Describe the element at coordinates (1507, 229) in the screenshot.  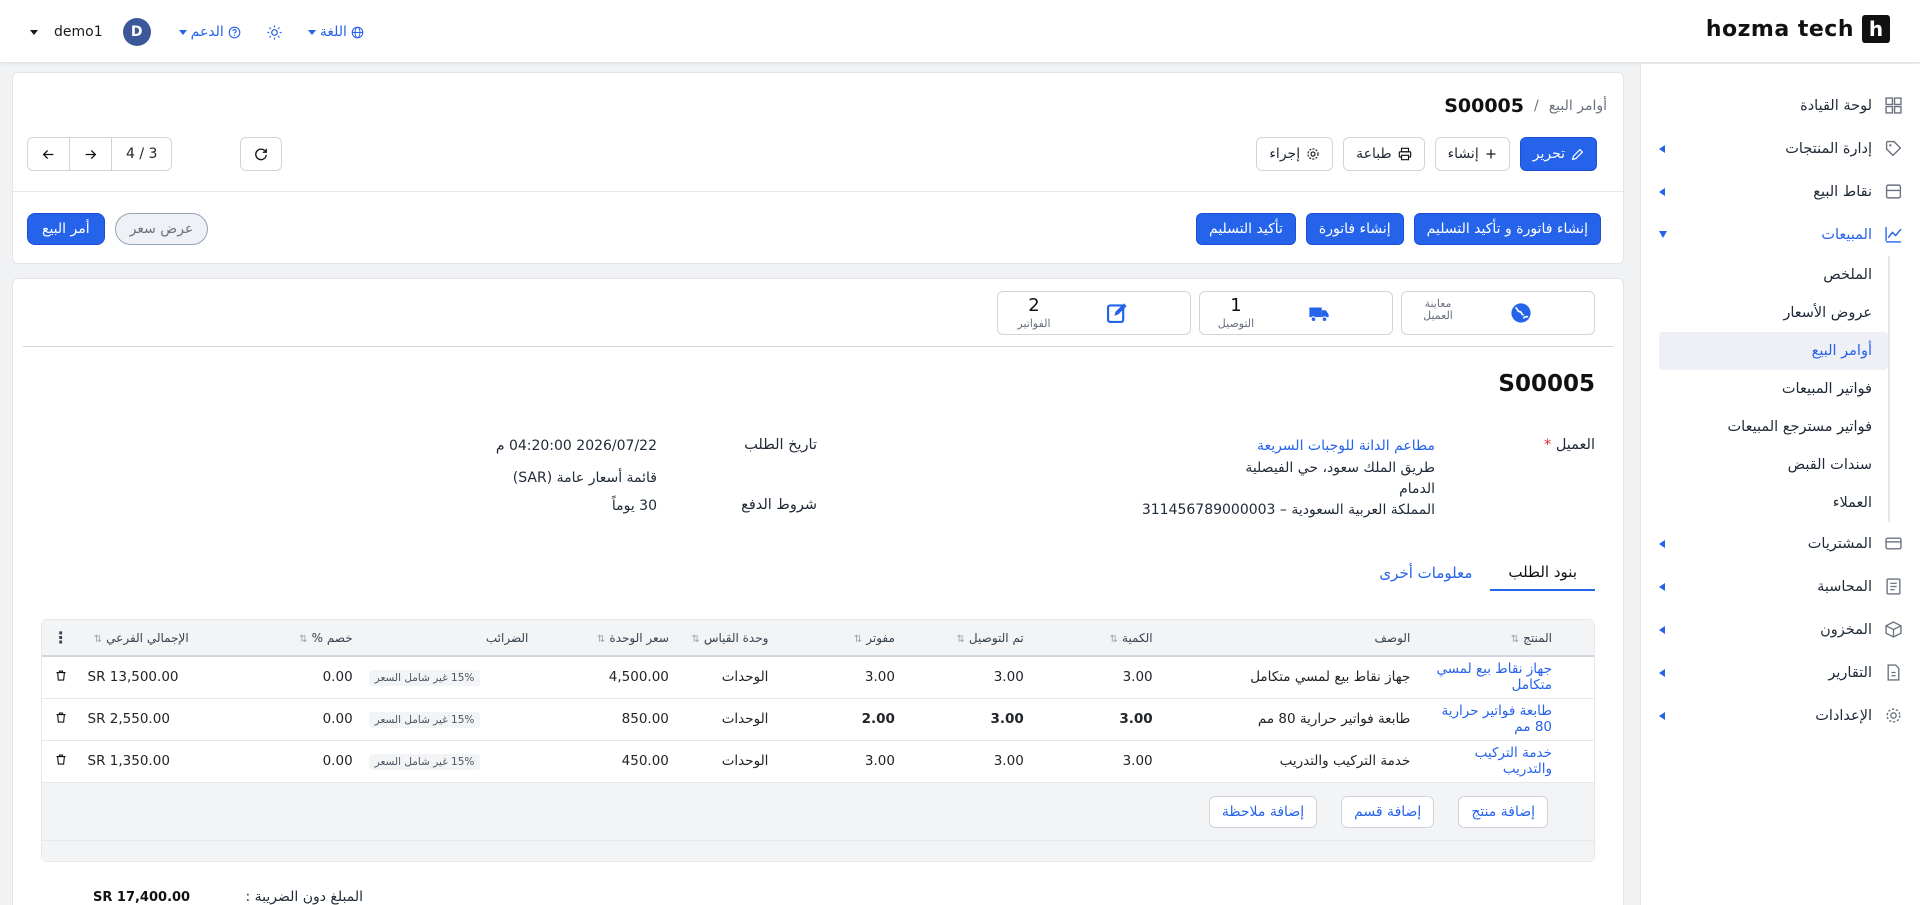
I see `invoice-and-deliver-button: إنشاء فاتورة و تأكيد التسليم` at that location.